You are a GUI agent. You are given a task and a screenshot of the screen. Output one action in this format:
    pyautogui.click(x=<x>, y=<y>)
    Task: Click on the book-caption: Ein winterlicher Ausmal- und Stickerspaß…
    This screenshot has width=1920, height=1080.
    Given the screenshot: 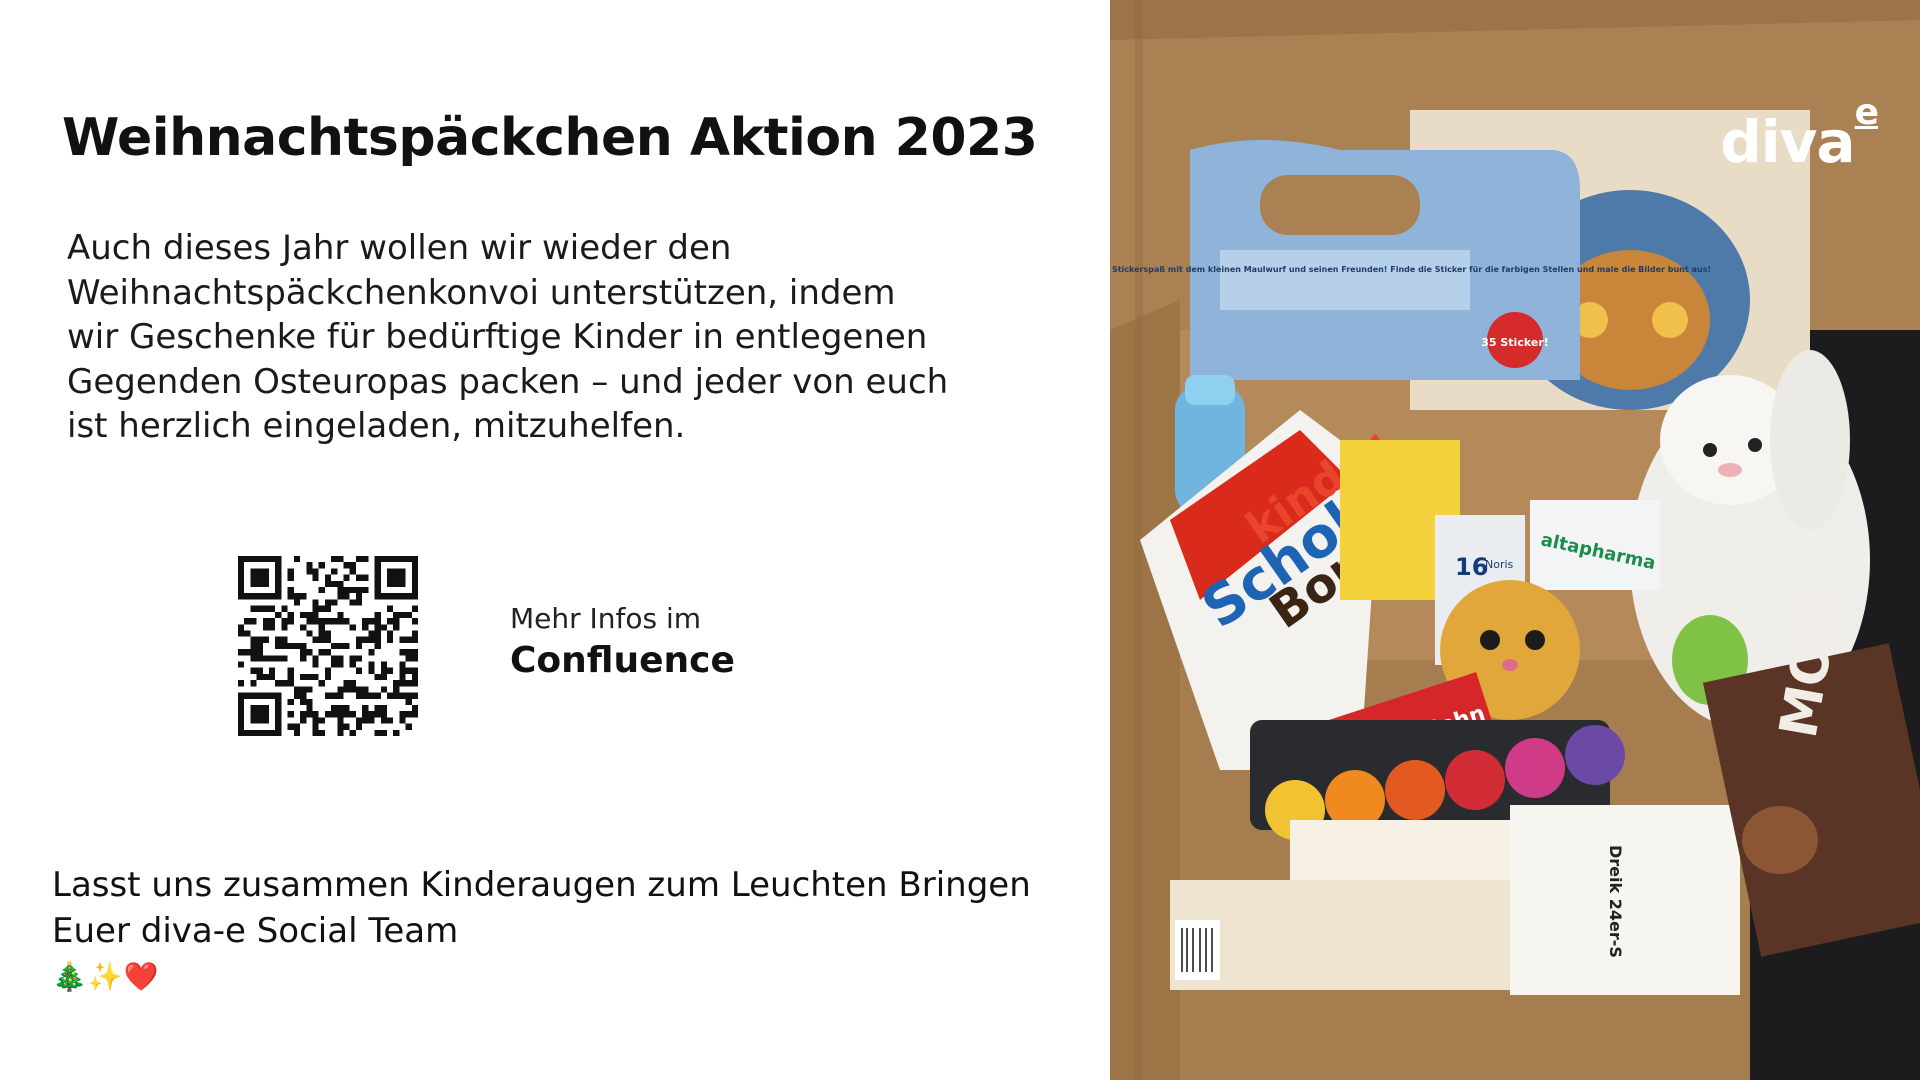 What is the action you would take?
    pyautogui.click(x=1410, y=269)
    